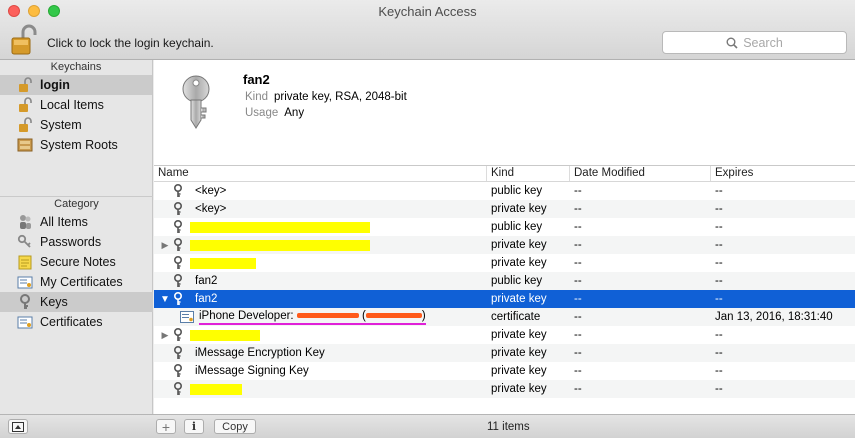 This screenshot has width=855, height=438. Describe the element at coordinates (340, 97) in the screenshot. I see `kind-value: private key, RSA, 2048-bit` at that location.